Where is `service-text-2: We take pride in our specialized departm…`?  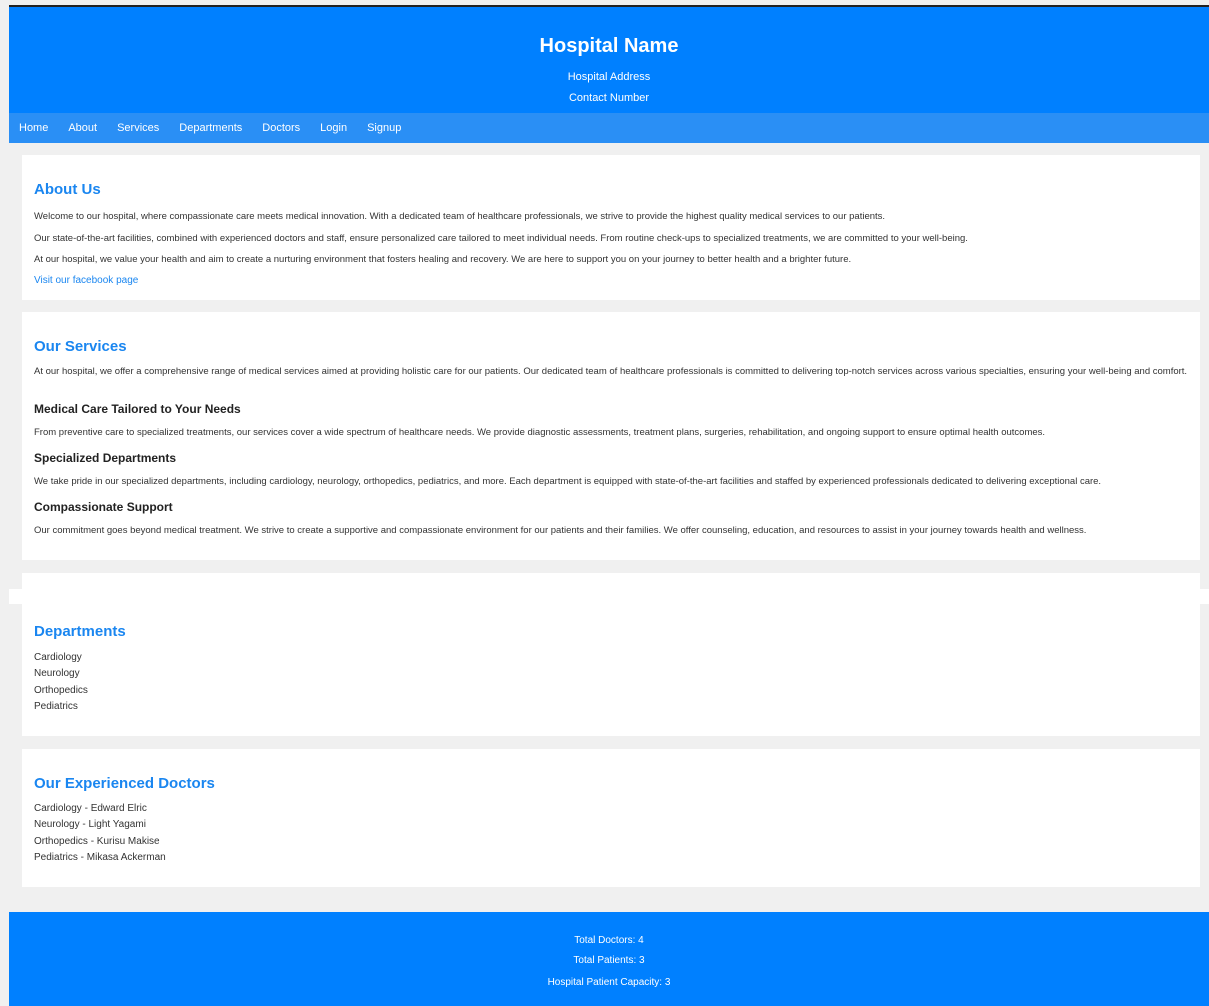
service-text-2: We take pride in our specialized departm… is located at coordinates (568, 481).